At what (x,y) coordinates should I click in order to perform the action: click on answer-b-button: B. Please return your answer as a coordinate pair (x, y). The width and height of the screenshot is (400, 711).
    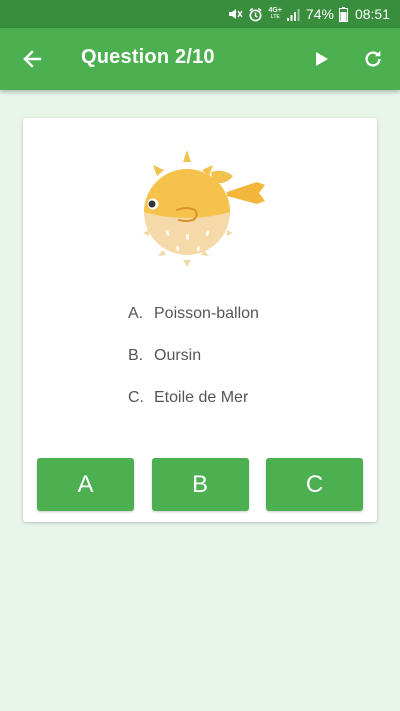
    Looking at the image, I should click on (200, 484).